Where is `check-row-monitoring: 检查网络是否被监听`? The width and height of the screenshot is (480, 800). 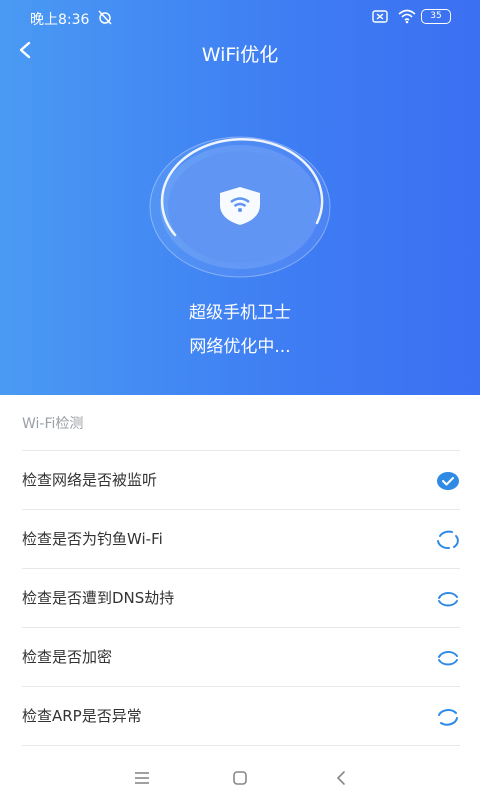
check-row-monitoring: 检查网络是否被监听 is located at coordinates (240, 480).